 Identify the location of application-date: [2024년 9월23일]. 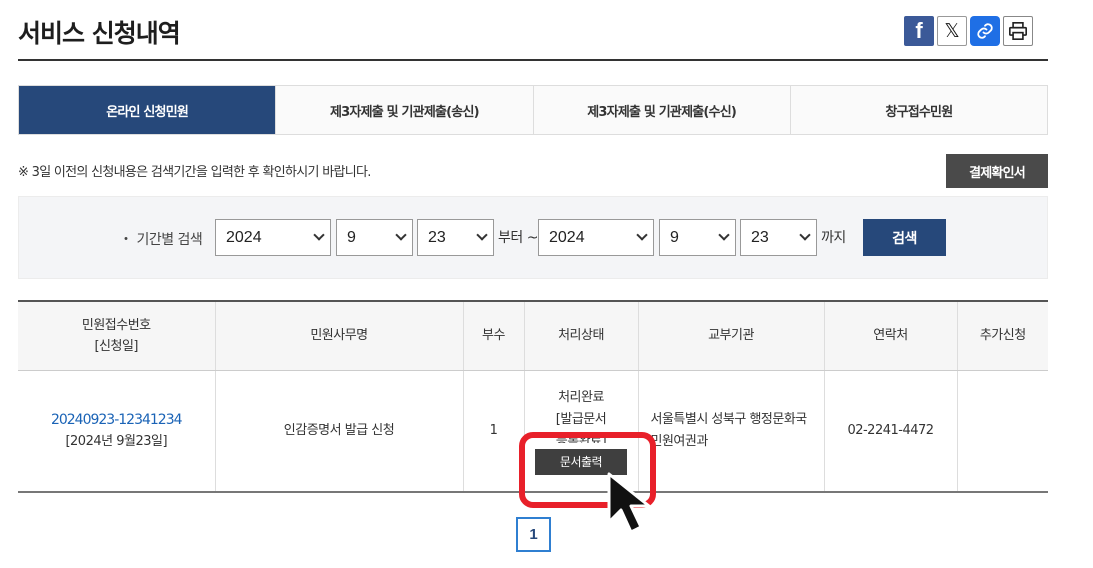
(116, 441).